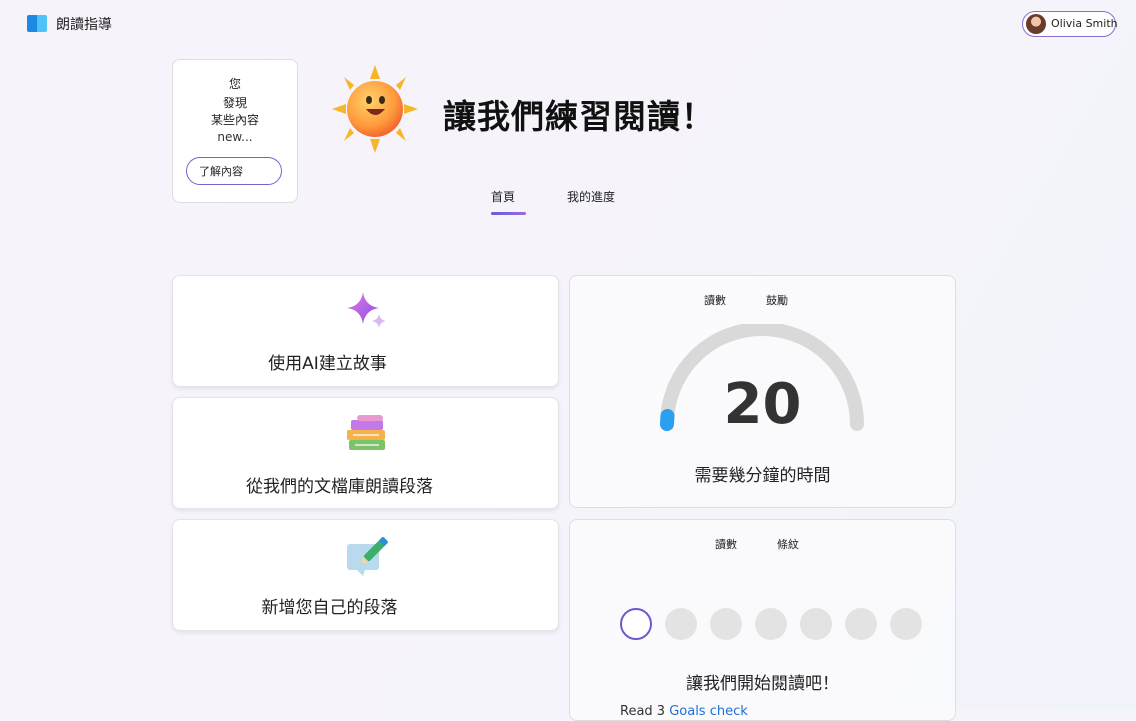 This screenshot has height=721, width=1136. Describe the element at coordinates (38, 24) in the screenshot. I see `app-logo-icon` at that location.